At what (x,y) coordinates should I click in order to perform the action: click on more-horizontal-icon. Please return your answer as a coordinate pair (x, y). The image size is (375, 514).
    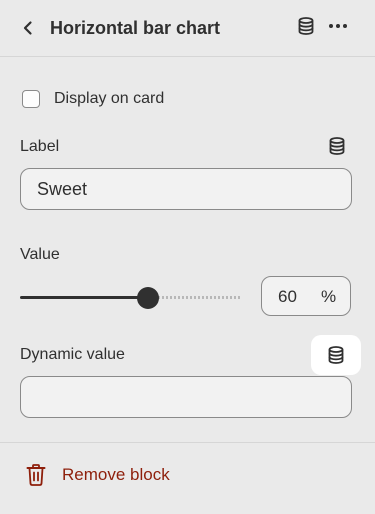
    Looking at the image, I should click on (338, 26).